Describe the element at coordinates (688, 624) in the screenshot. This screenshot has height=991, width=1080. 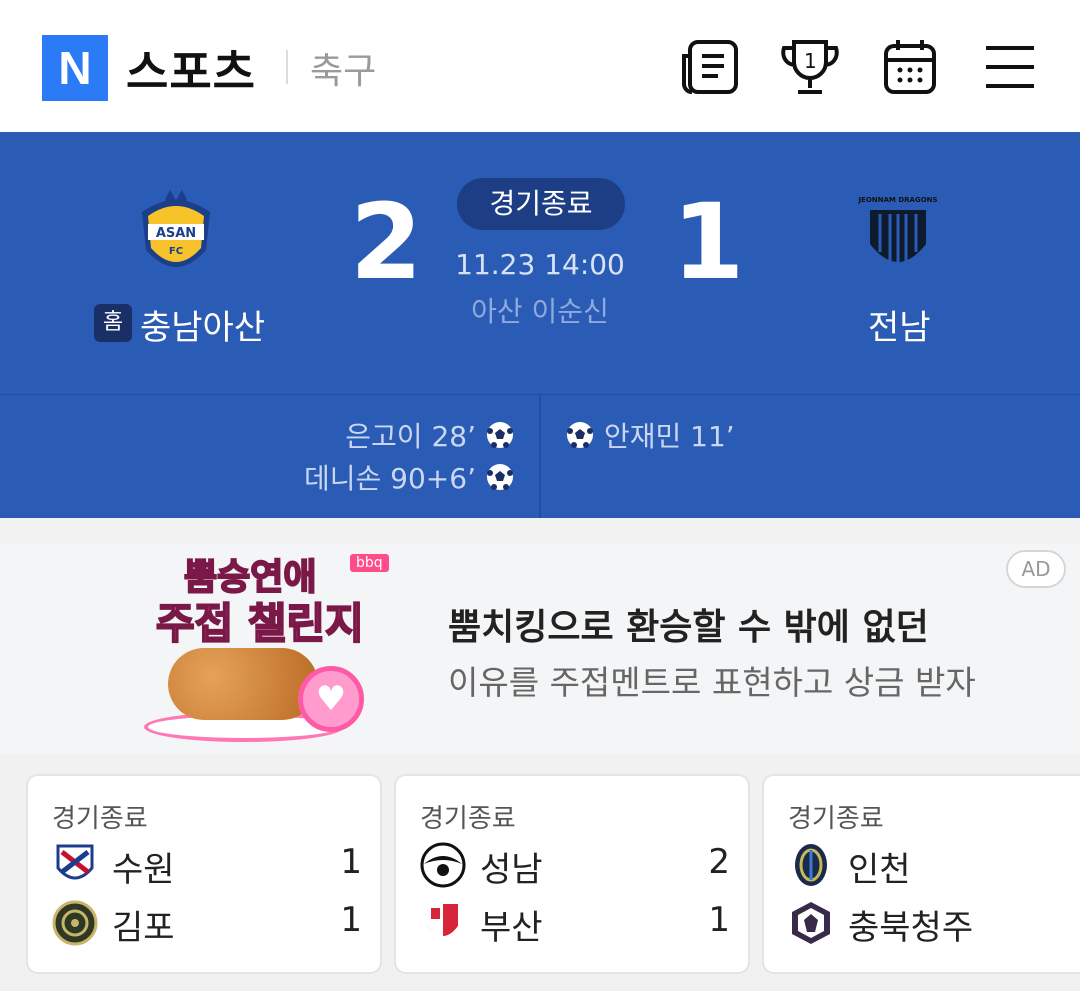
I see `ad-title: 뿜치킹으로 환승할 수 밖에 없던` at that location.